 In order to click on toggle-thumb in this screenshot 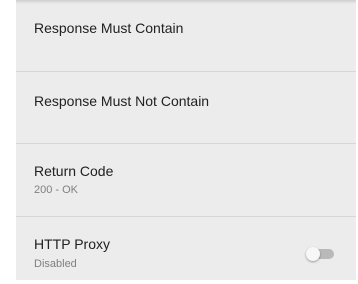, I will do `click(313, 254)`.